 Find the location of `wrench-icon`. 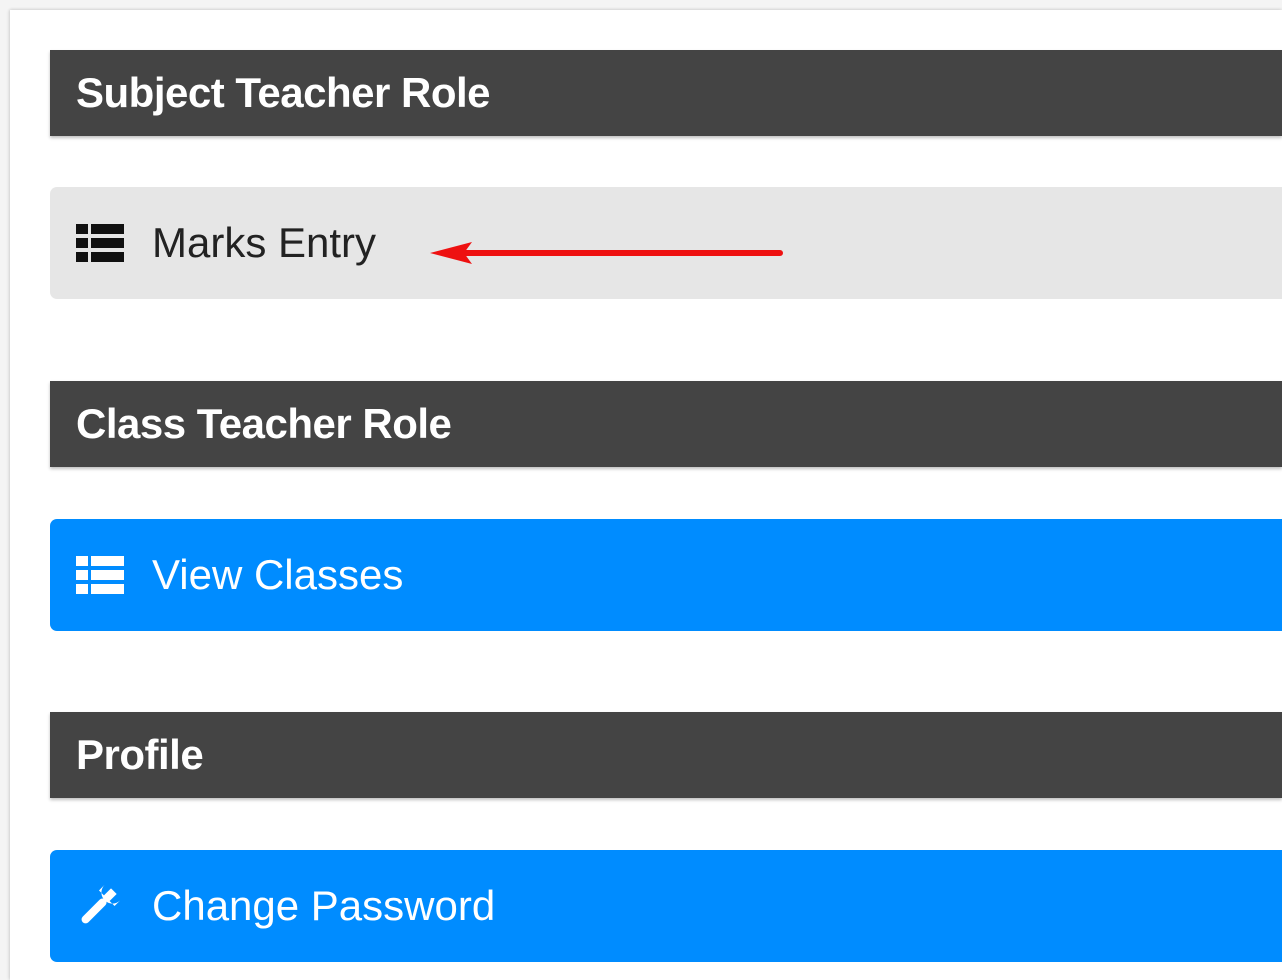

wrench-icon is located at coordinates (100, 905).